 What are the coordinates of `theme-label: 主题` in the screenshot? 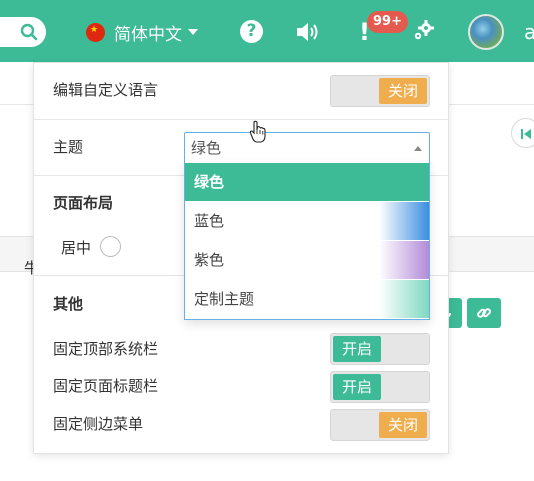 It's located at (68, 147).